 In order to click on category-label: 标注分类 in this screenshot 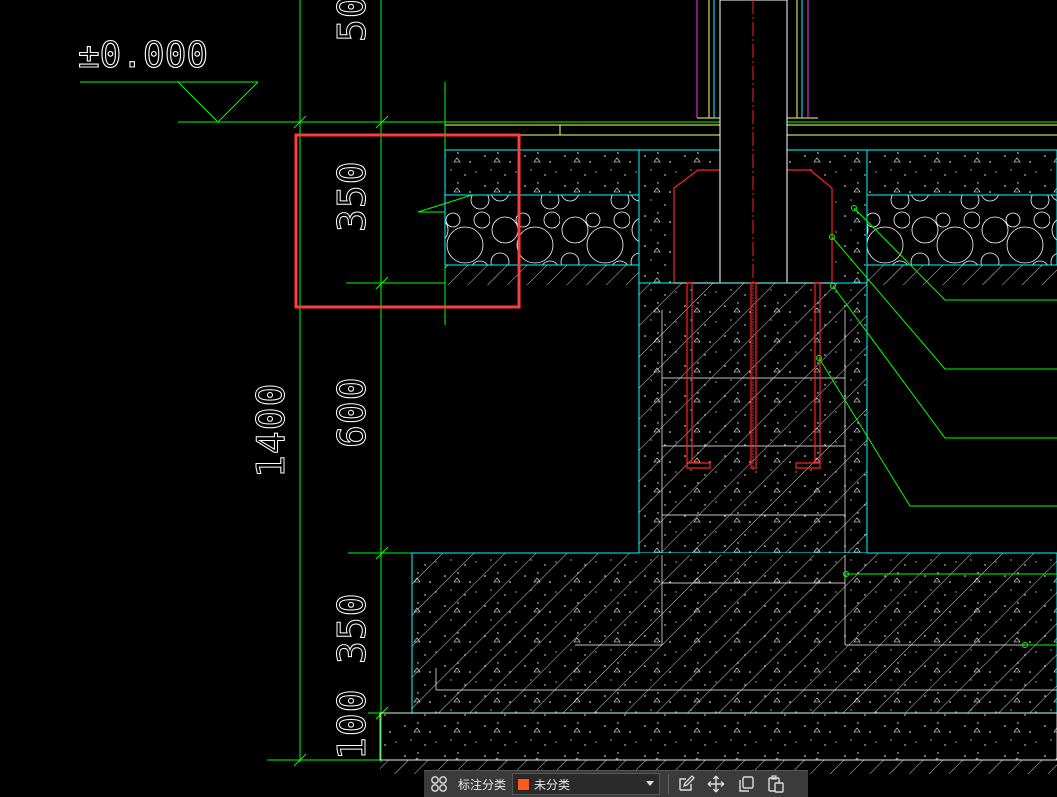, I will do `click(482, 784)`.